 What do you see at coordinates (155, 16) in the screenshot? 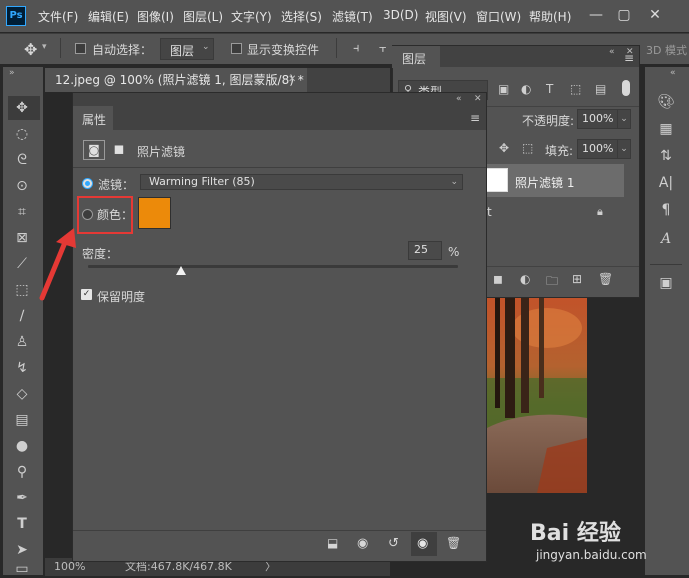
I see `menu-image: 图像(I)` at bounding box center [155, 16].